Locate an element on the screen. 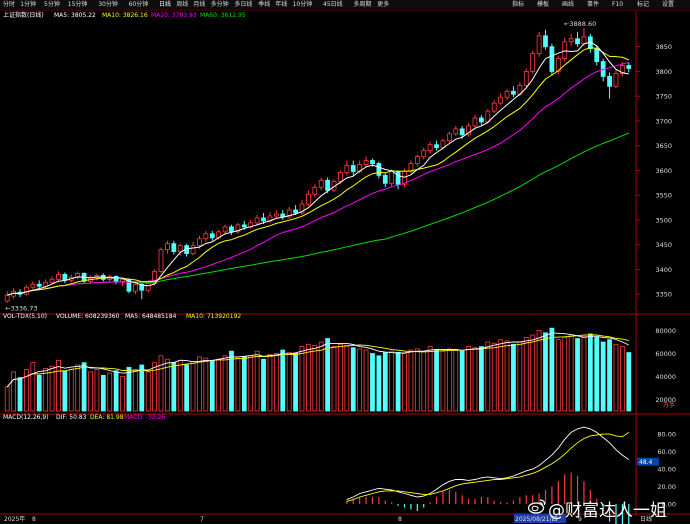 The height and width of the screenshot is (524, 690). tab-9: 多分钟 is located at coordinates (220, 5).